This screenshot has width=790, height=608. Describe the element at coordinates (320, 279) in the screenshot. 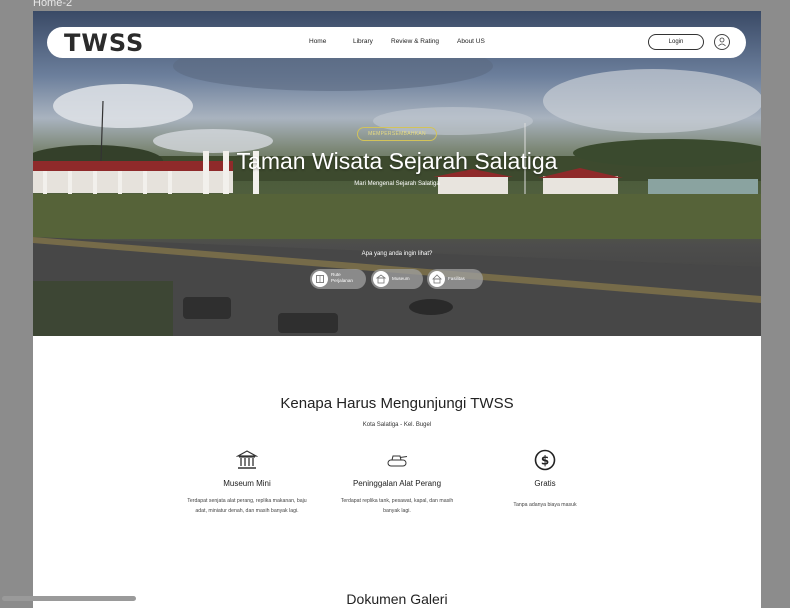

I see `map-icon` at that location.